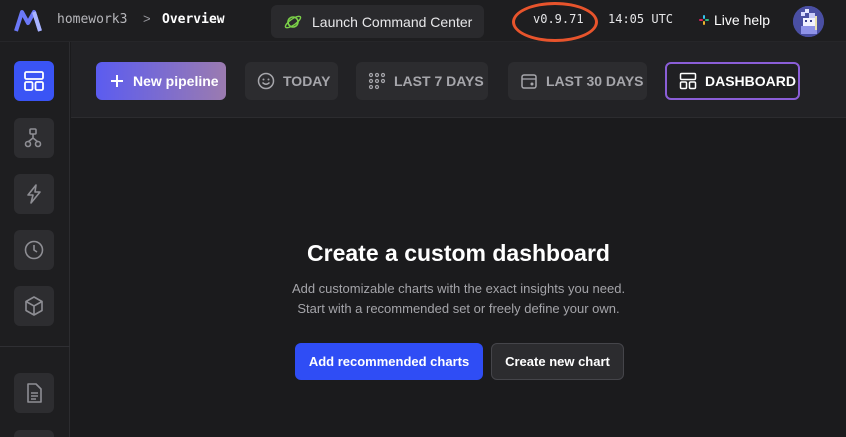  What do you see at coordinates (389, 361) in the screenshot?
I see `add-recommended-charts-button: Add recommended charts` at bounding box center [389, 361].